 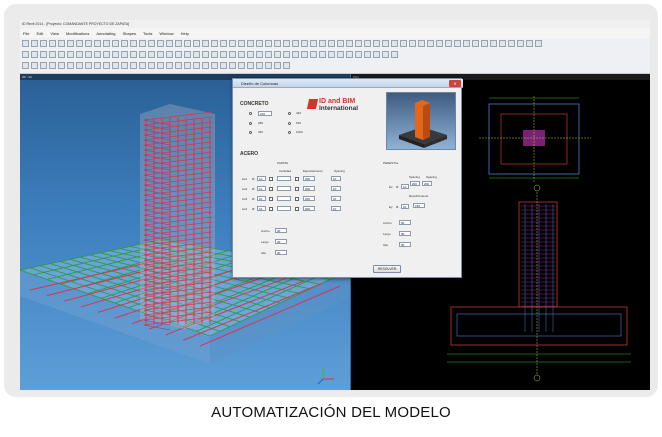 I want to click on pedestal-row-1-value-2: 200, so click(x=427, y=183).